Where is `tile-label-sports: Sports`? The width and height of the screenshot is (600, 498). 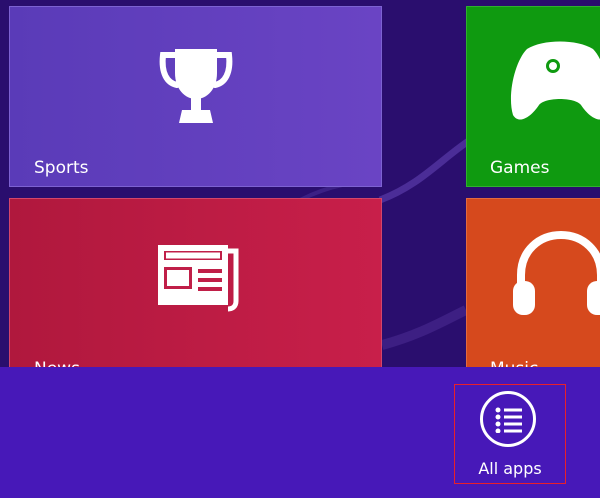
tile-label-sports: Sports is located at coordinates (61, 168).